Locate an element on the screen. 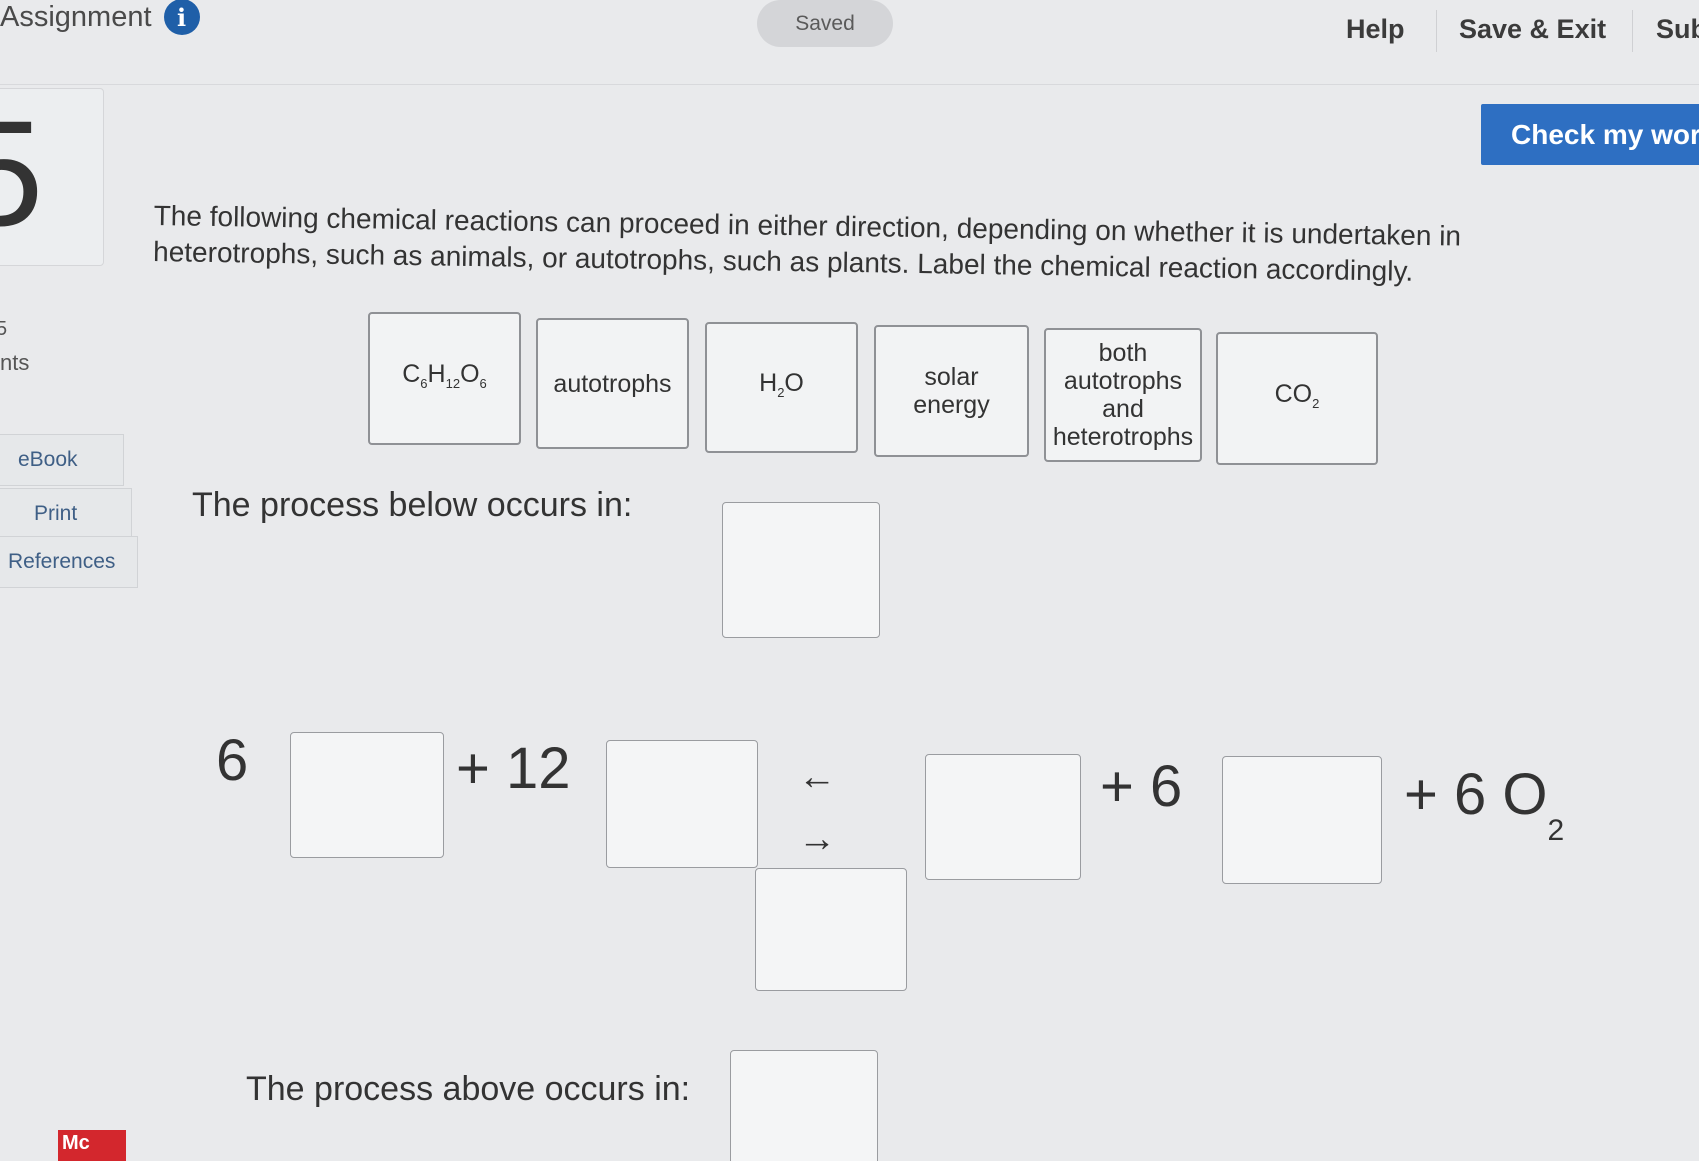 The height and width of the screenshot is (1161, 1699). equation-coefficient: 6 is located at coordinates (232, 760).